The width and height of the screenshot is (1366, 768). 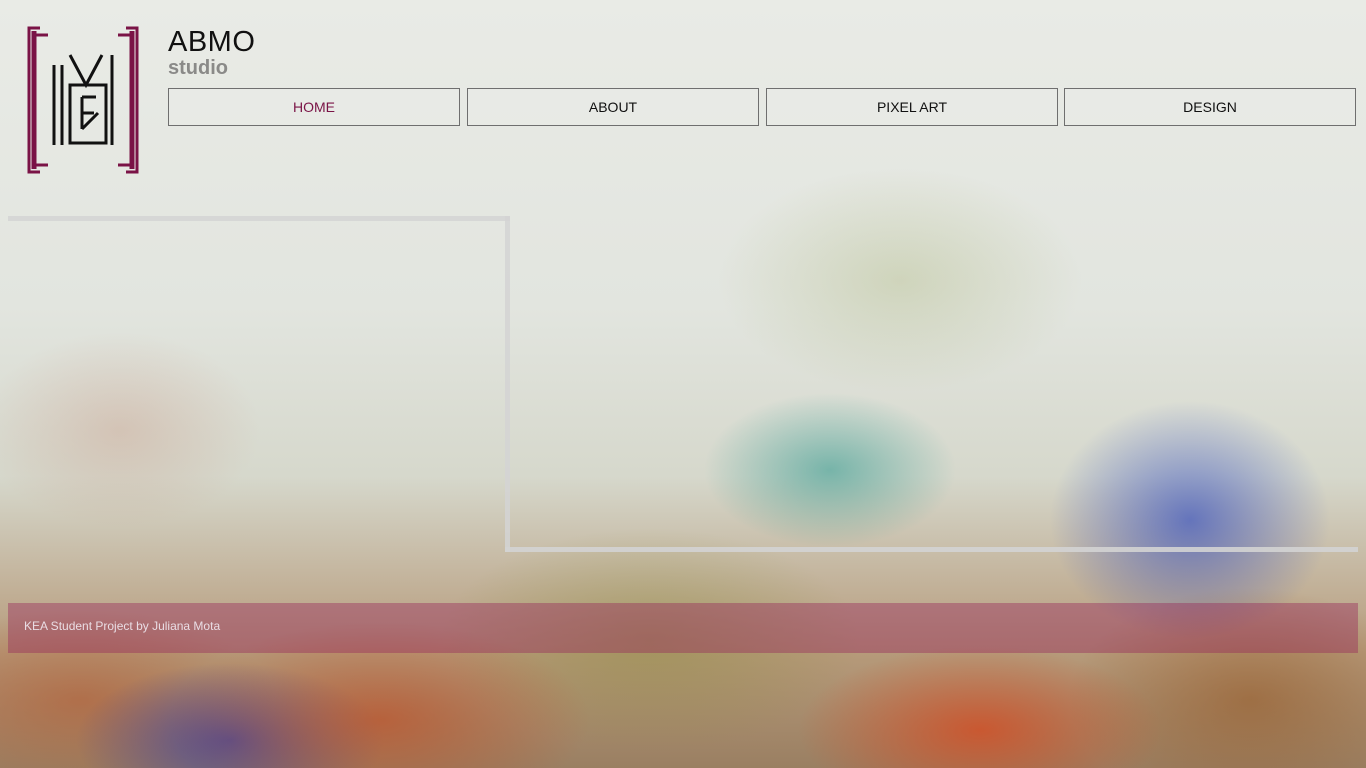 I want to click on nav-pixel-art-button: PIXEL ART, so click(x=912, y=107).